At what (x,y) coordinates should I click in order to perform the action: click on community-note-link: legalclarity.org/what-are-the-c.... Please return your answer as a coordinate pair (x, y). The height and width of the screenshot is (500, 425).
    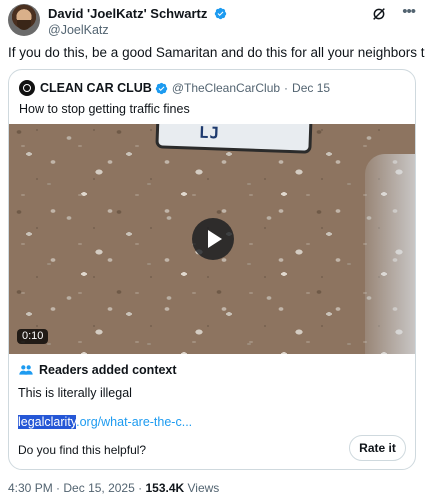
    Looking at the image, I should click on (105, 422).